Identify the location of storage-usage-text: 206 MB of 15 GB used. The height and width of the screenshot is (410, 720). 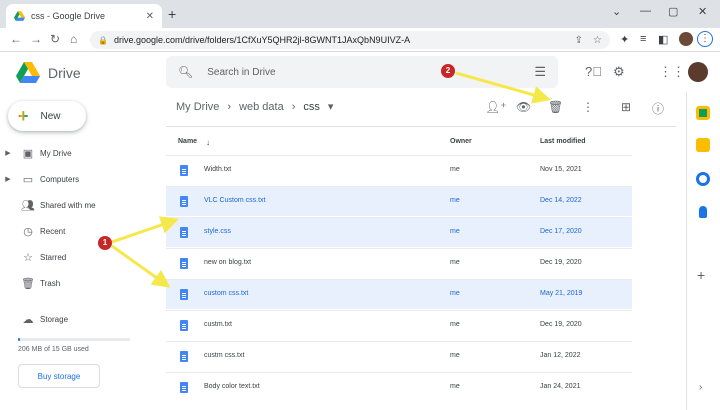
(53, 349).